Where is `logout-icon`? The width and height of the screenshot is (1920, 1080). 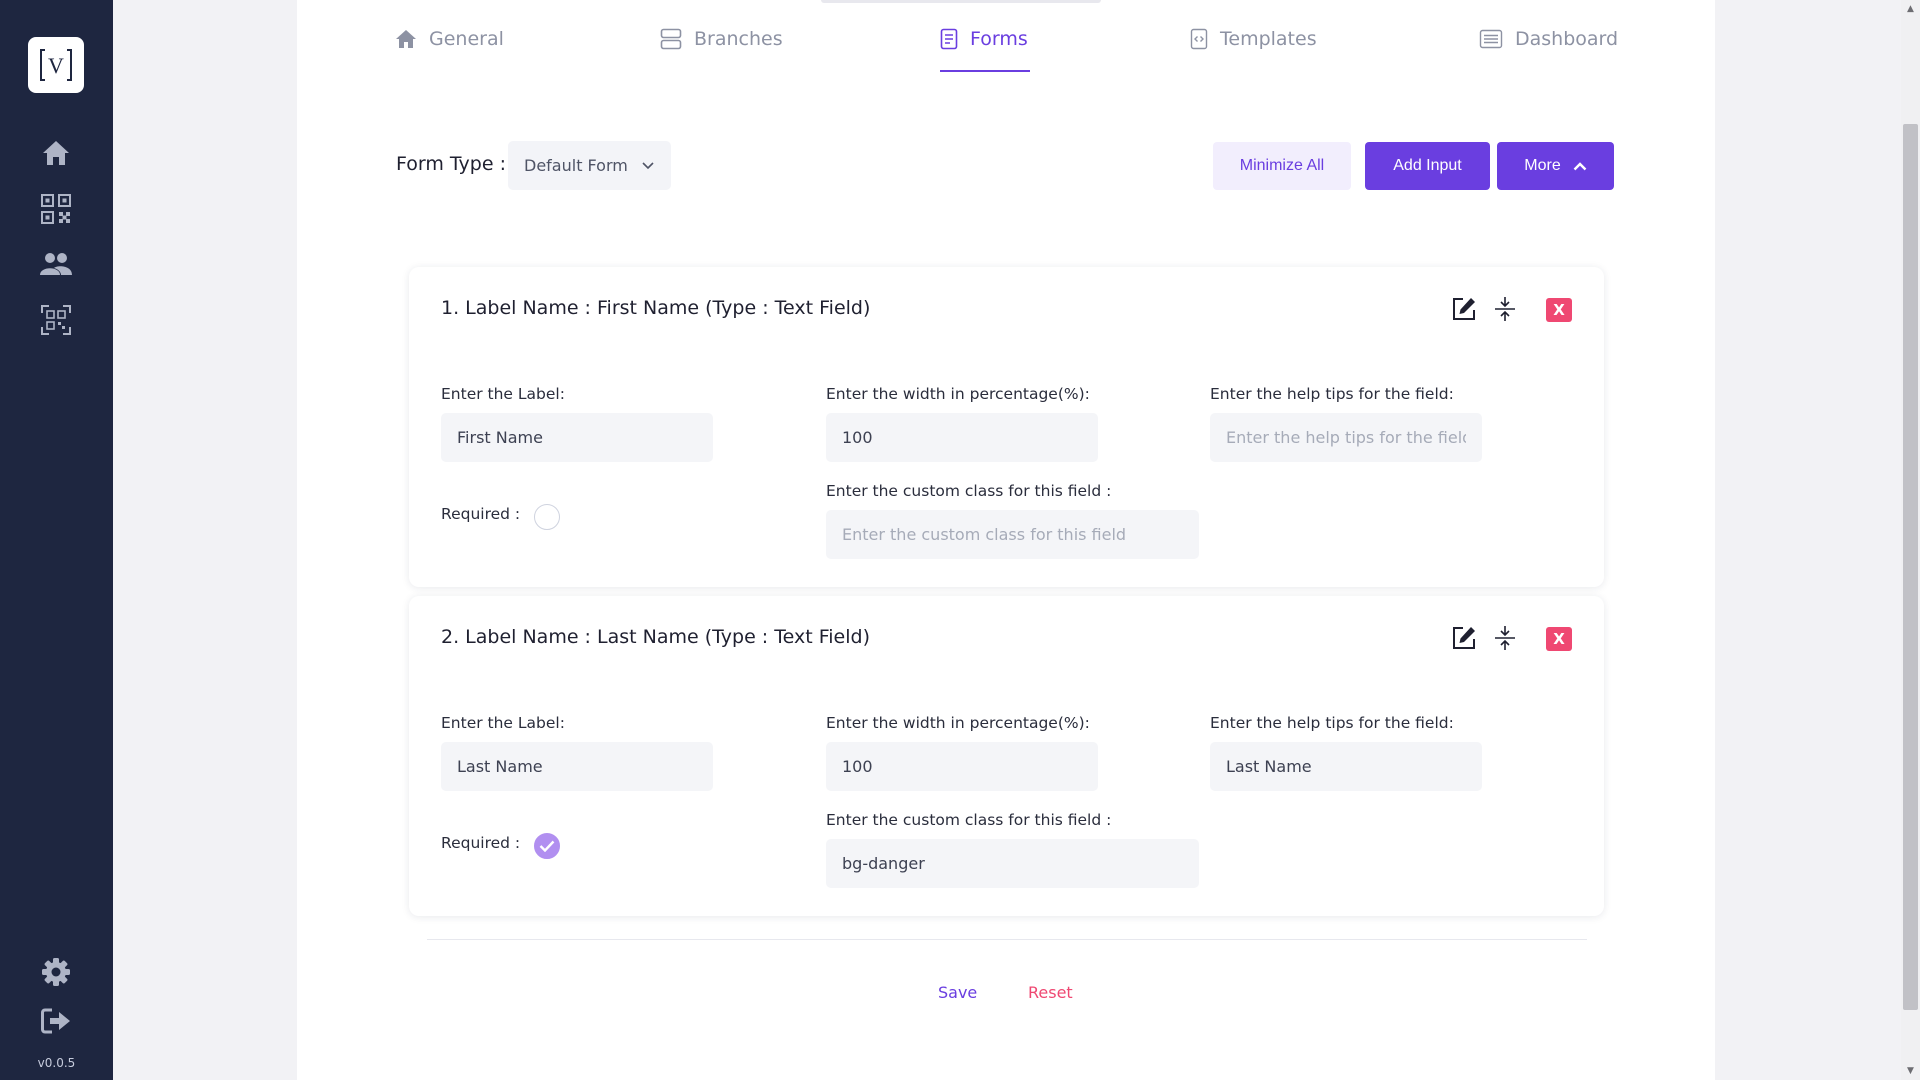 logout-icon is located at coordinates (55, 1021).